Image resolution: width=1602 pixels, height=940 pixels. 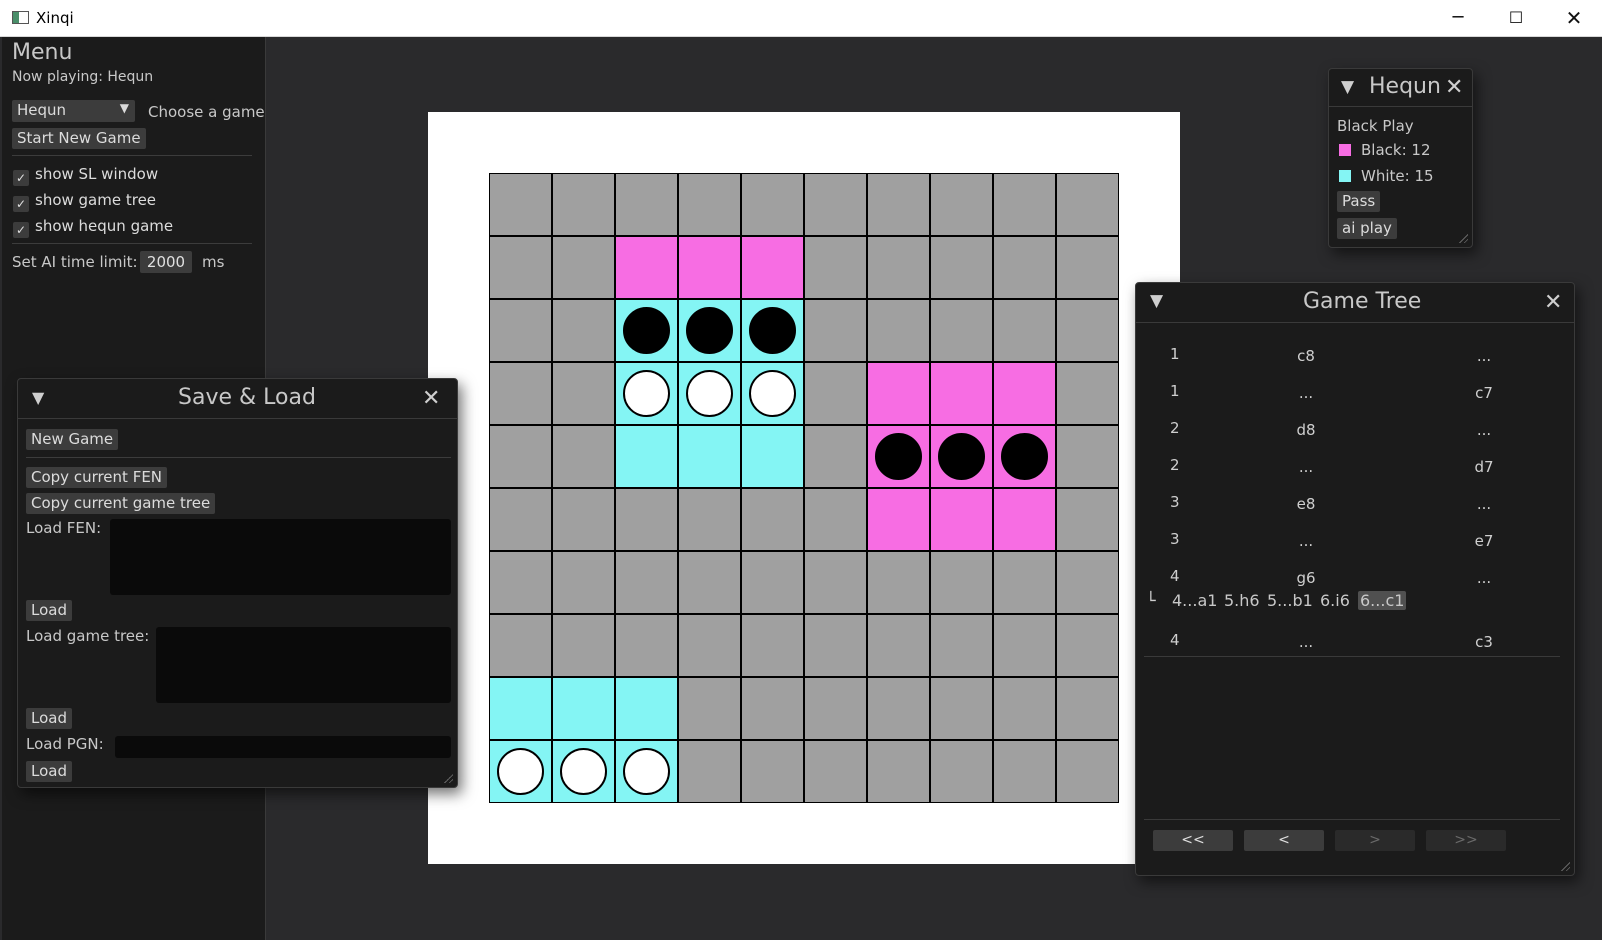 What do you see at coordinates (79, 138) in the screenshot?
I see `start-new-game-button: Start New Game` at bounding box center [79, 138].